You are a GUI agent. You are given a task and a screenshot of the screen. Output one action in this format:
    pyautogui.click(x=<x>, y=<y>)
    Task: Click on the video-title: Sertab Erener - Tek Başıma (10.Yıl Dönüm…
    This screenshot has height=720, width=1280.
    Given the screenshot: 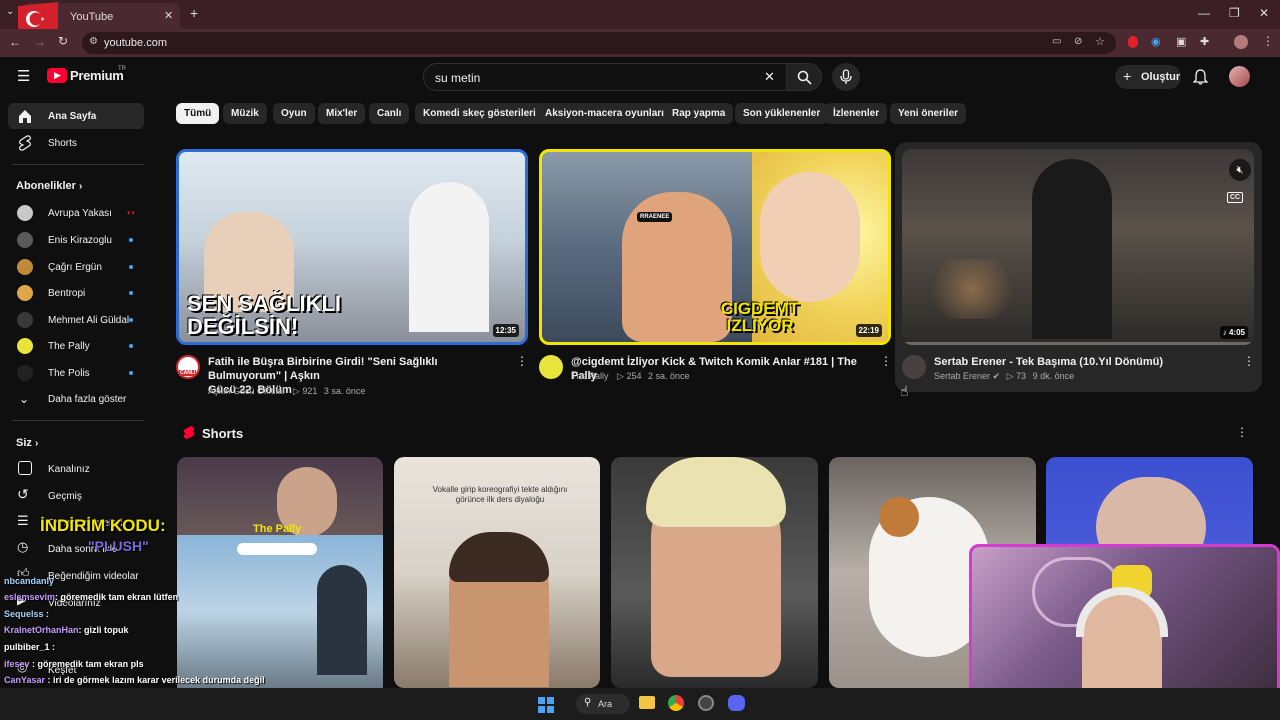 What is the action you would take?
    pyautogui.click(x=1084, y=362)
    